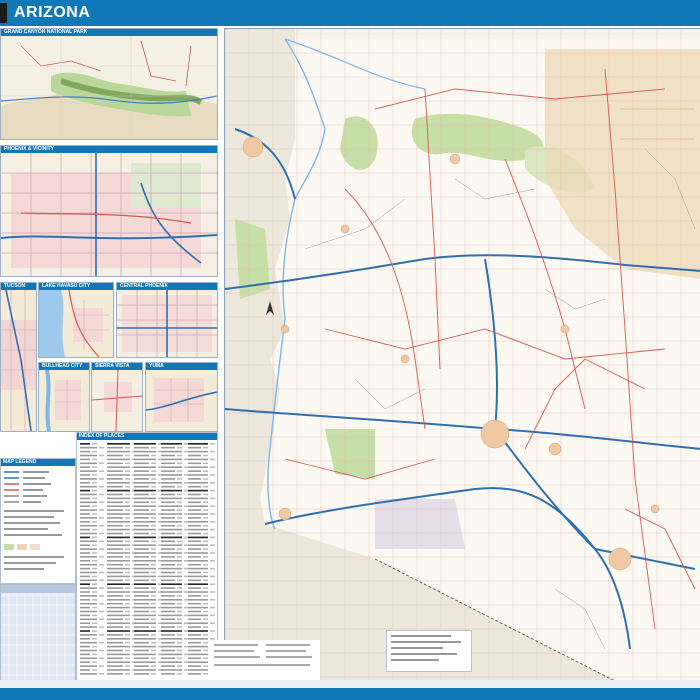 The width and height of the screenshot is (700, 700). I want to click on inset-central-phoenix: CENTRAL PHOENIX, so click(167, 320).